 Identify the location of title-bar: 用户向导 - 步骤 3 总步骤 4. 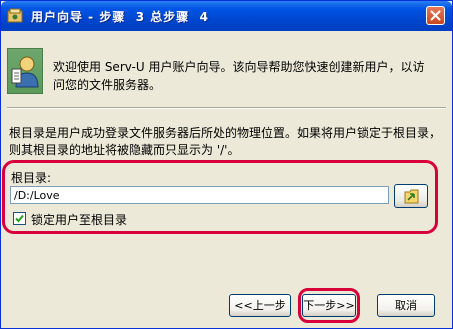
(226, 16).